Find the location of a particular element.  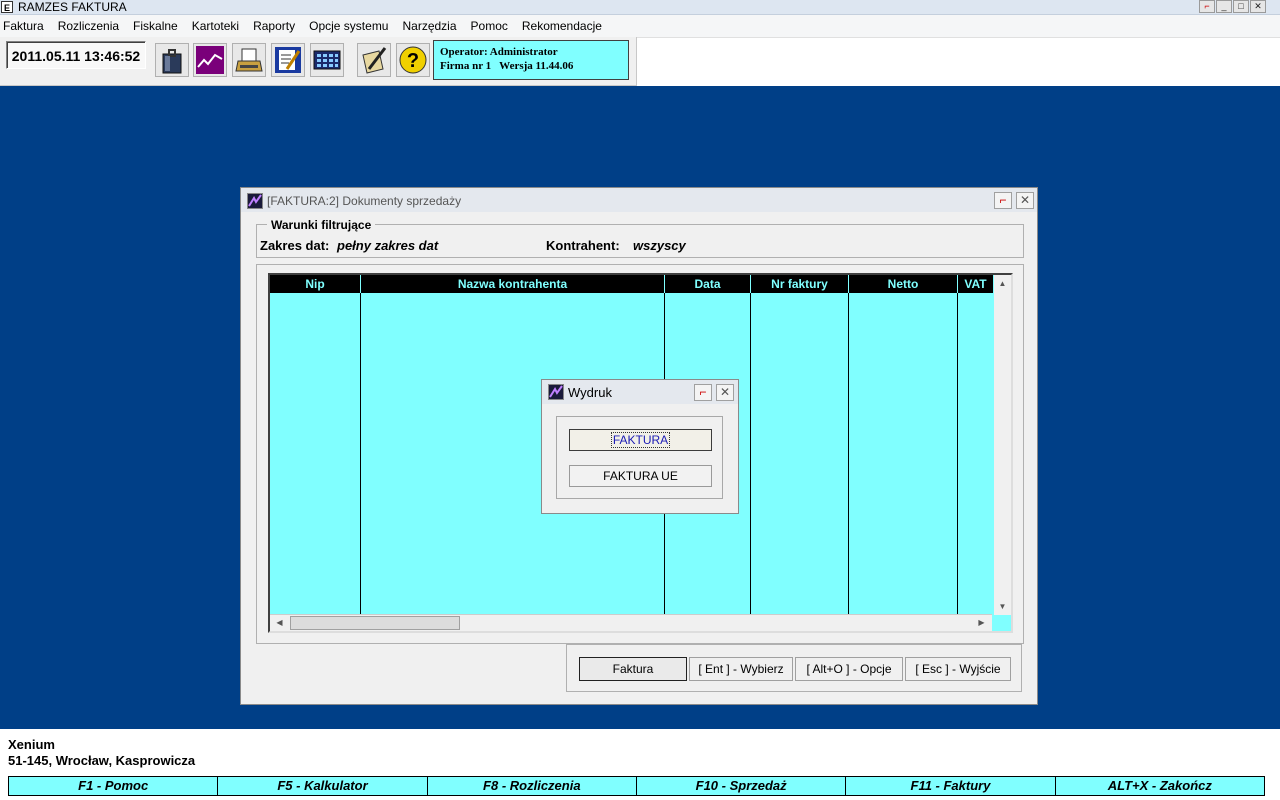

menu-faktura: Faktura is located at coordinates (25, 26).